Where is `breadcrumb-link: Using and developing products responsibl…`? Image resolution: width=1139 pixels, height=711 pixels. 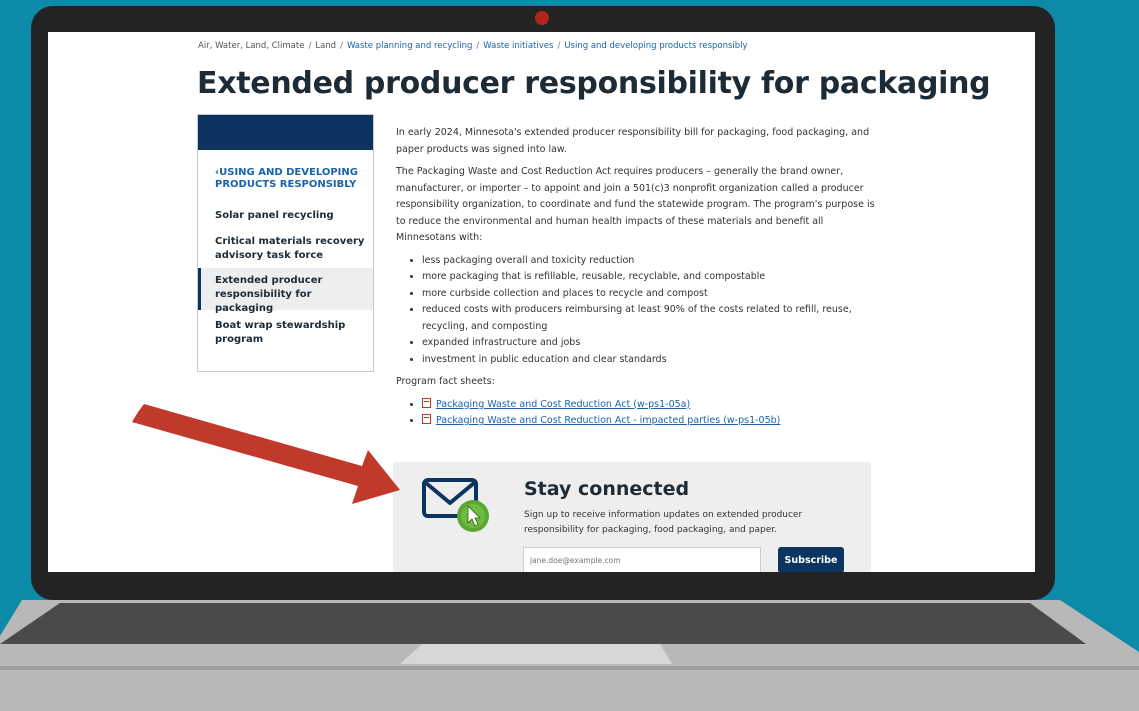 breadcrumb-link: Using and developing products responsibl… is located at coordinates (655, 46).